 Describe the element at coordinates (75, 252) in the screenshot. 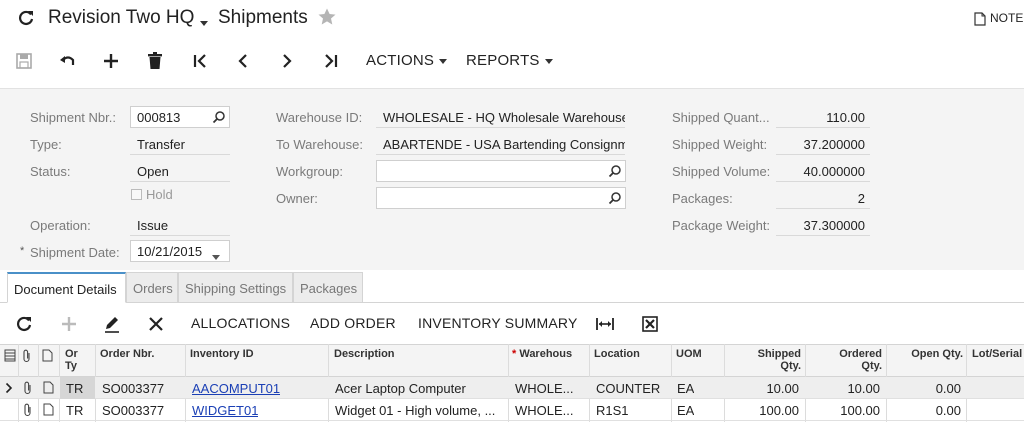

I see `shipment-date-label: Shipment Date:` at that location.